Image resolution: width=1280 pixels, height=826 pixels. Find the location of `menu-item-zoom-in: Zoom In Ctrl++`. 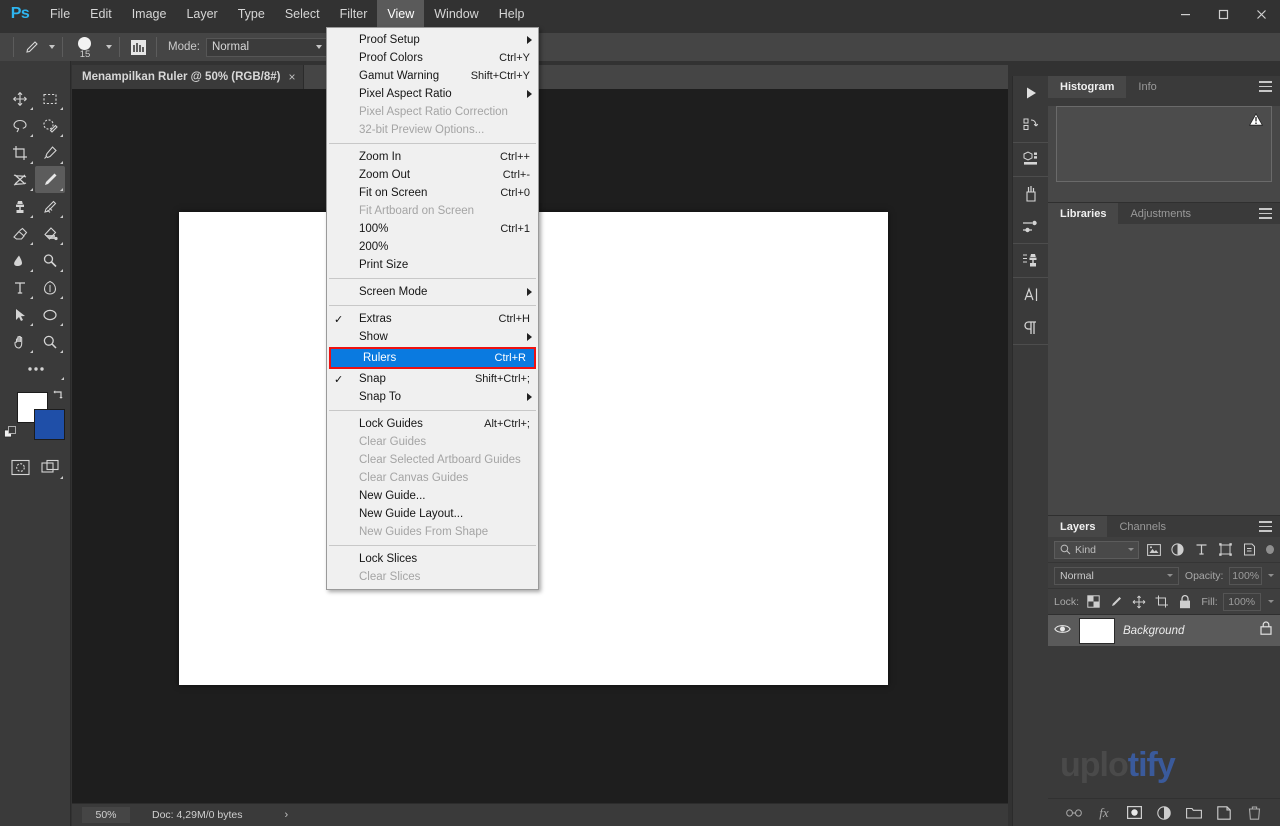

menu-item-zoom-in: Zoom In Ctrl++ is located at coordinates (432, 157).